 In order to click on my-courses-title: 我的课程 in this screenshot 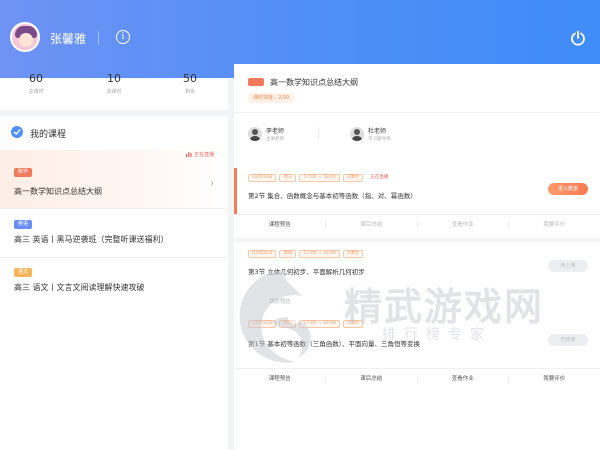, I will do `click(48, 135)`.